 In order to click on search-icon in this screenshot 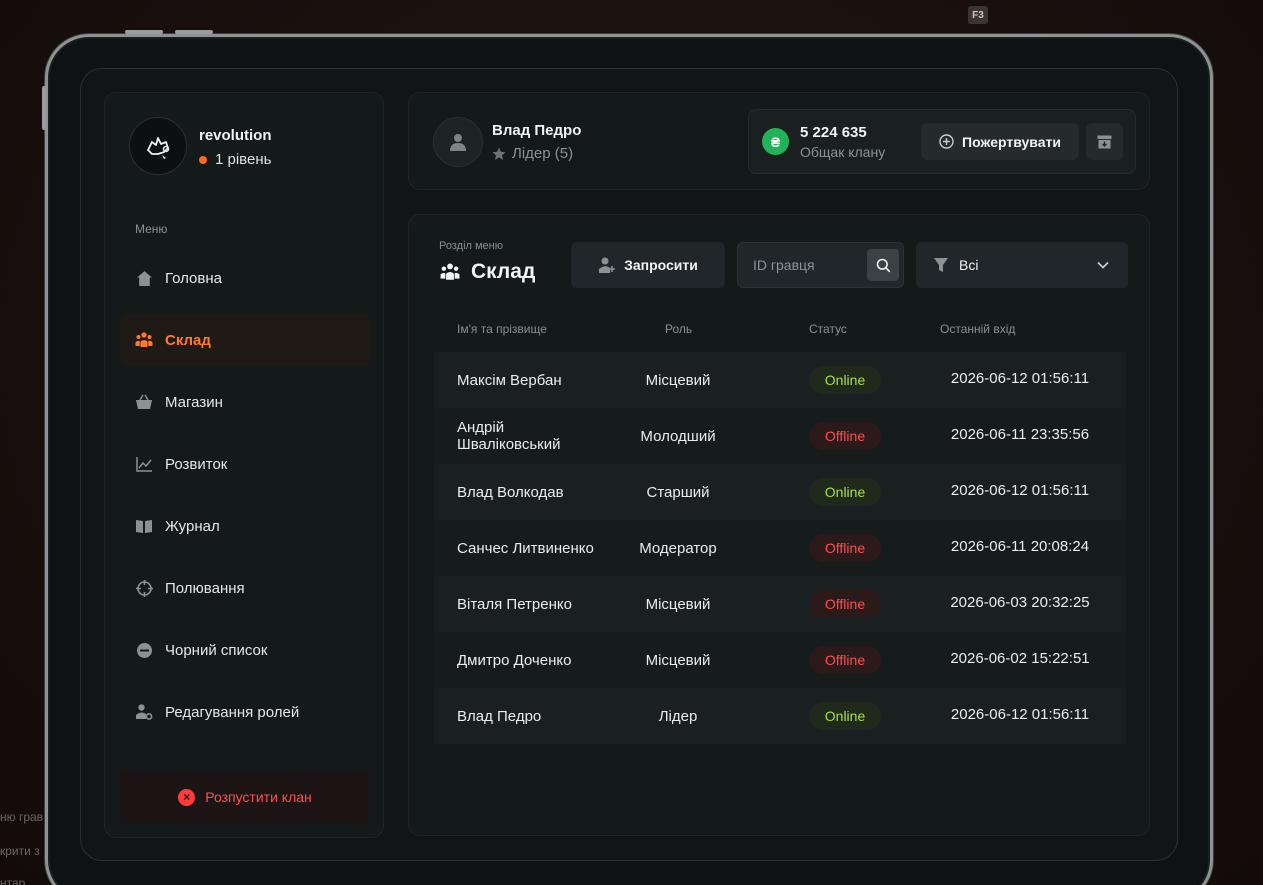, I will do `click(883, 265)`.